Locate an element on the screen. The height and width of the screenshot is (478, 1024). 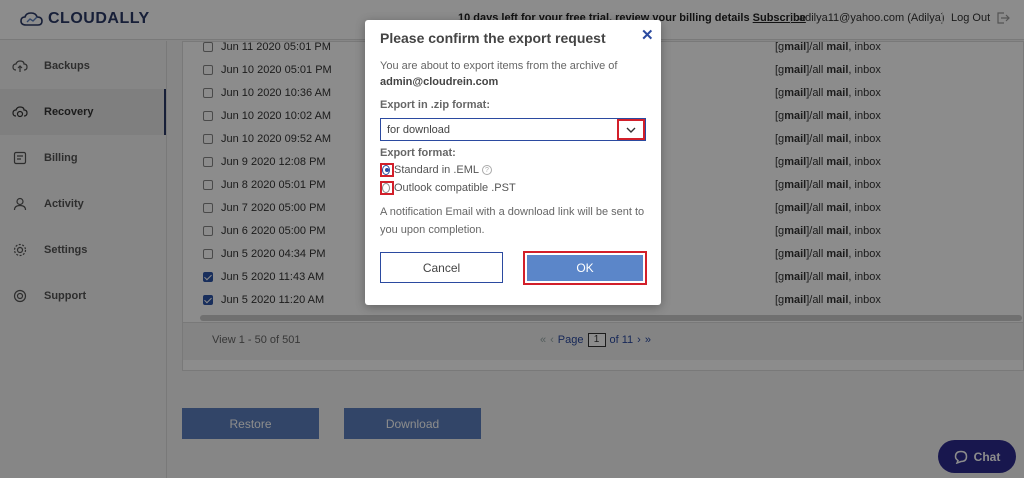
ok-button: OK is located at coordinates (585, 268).